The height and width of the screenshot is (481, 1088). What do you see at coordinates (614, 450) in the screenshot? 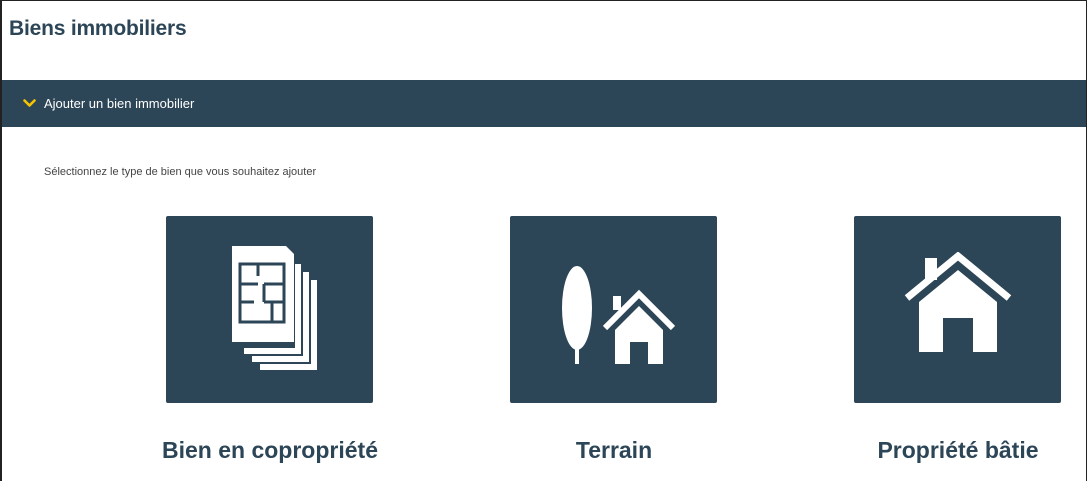
I see `terrain-label: Terrain` at bounding box center [614, 450].